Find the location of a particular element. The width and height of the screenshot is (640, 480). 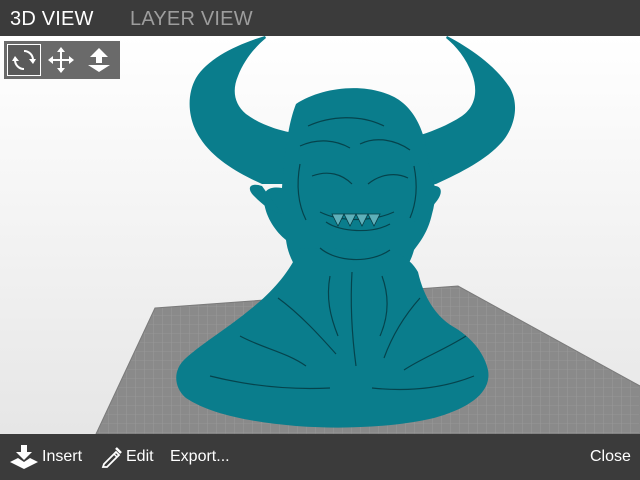

edit-button: Edit is located at coordinates (127, 457).